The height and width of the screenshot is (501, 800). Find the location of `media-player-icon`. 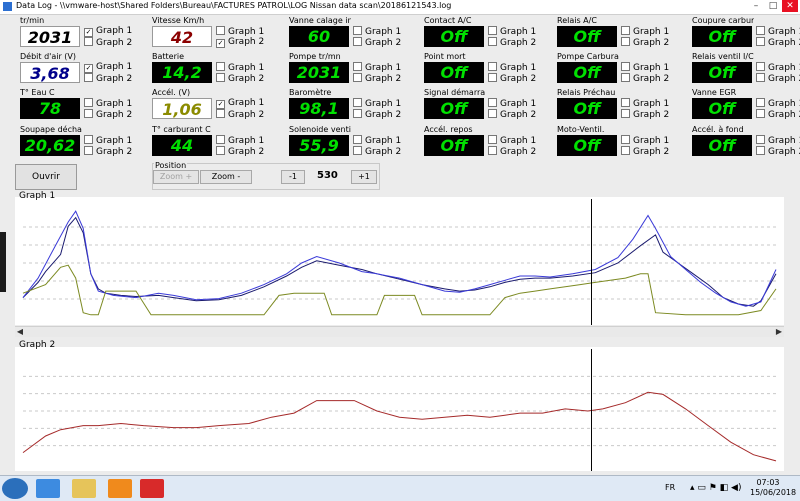

media-player-icon is located at coordinates (120, 488).